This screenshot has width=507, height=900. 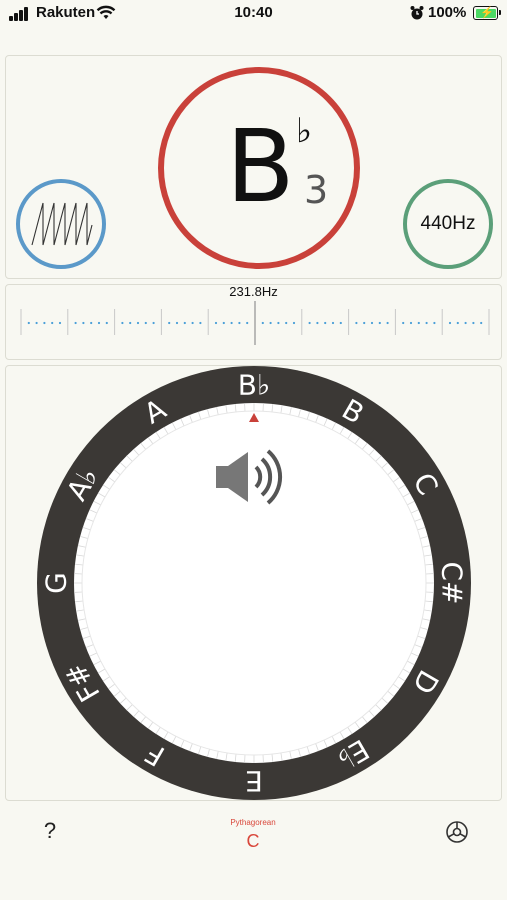 I want to click on waveform-button, so click(x=61, y=224).